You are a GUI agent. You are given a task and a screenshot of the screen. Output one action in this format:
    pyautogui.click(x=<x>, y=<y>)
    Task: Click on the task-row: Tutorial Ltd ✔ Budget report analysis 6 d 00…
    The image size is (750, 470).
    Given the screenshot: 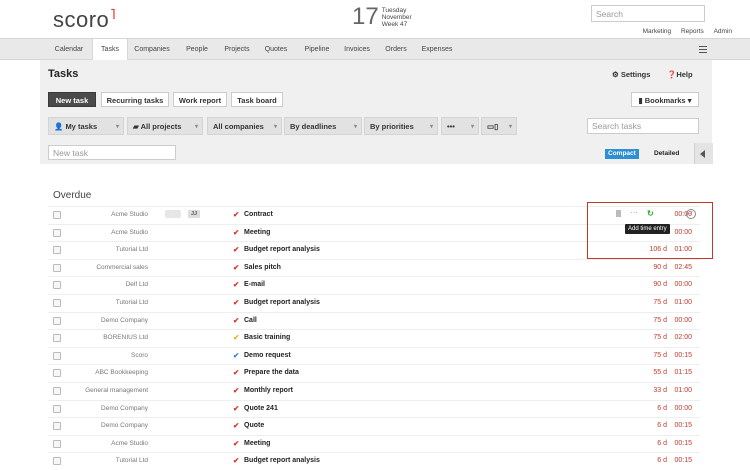 What is the action you would take?
    pyautogui.click(x=374, y=461)
    